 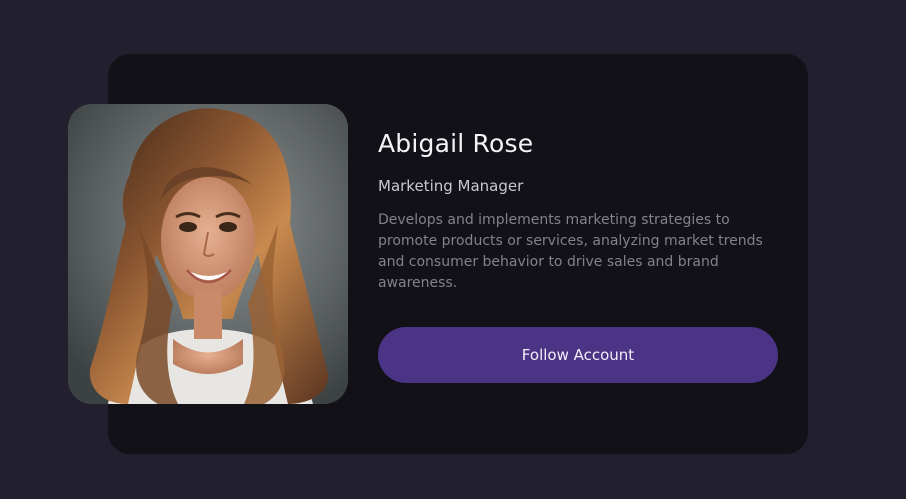 I want to click on profile-name: Abigail Rose, so click(x=456, y=143).